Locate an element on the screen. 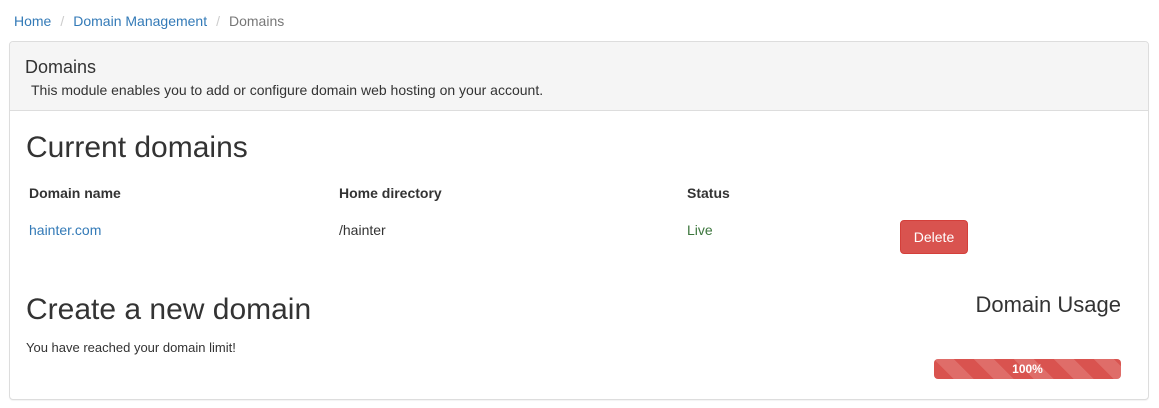  column-header-status: Status is located at coordinates (708, 193).